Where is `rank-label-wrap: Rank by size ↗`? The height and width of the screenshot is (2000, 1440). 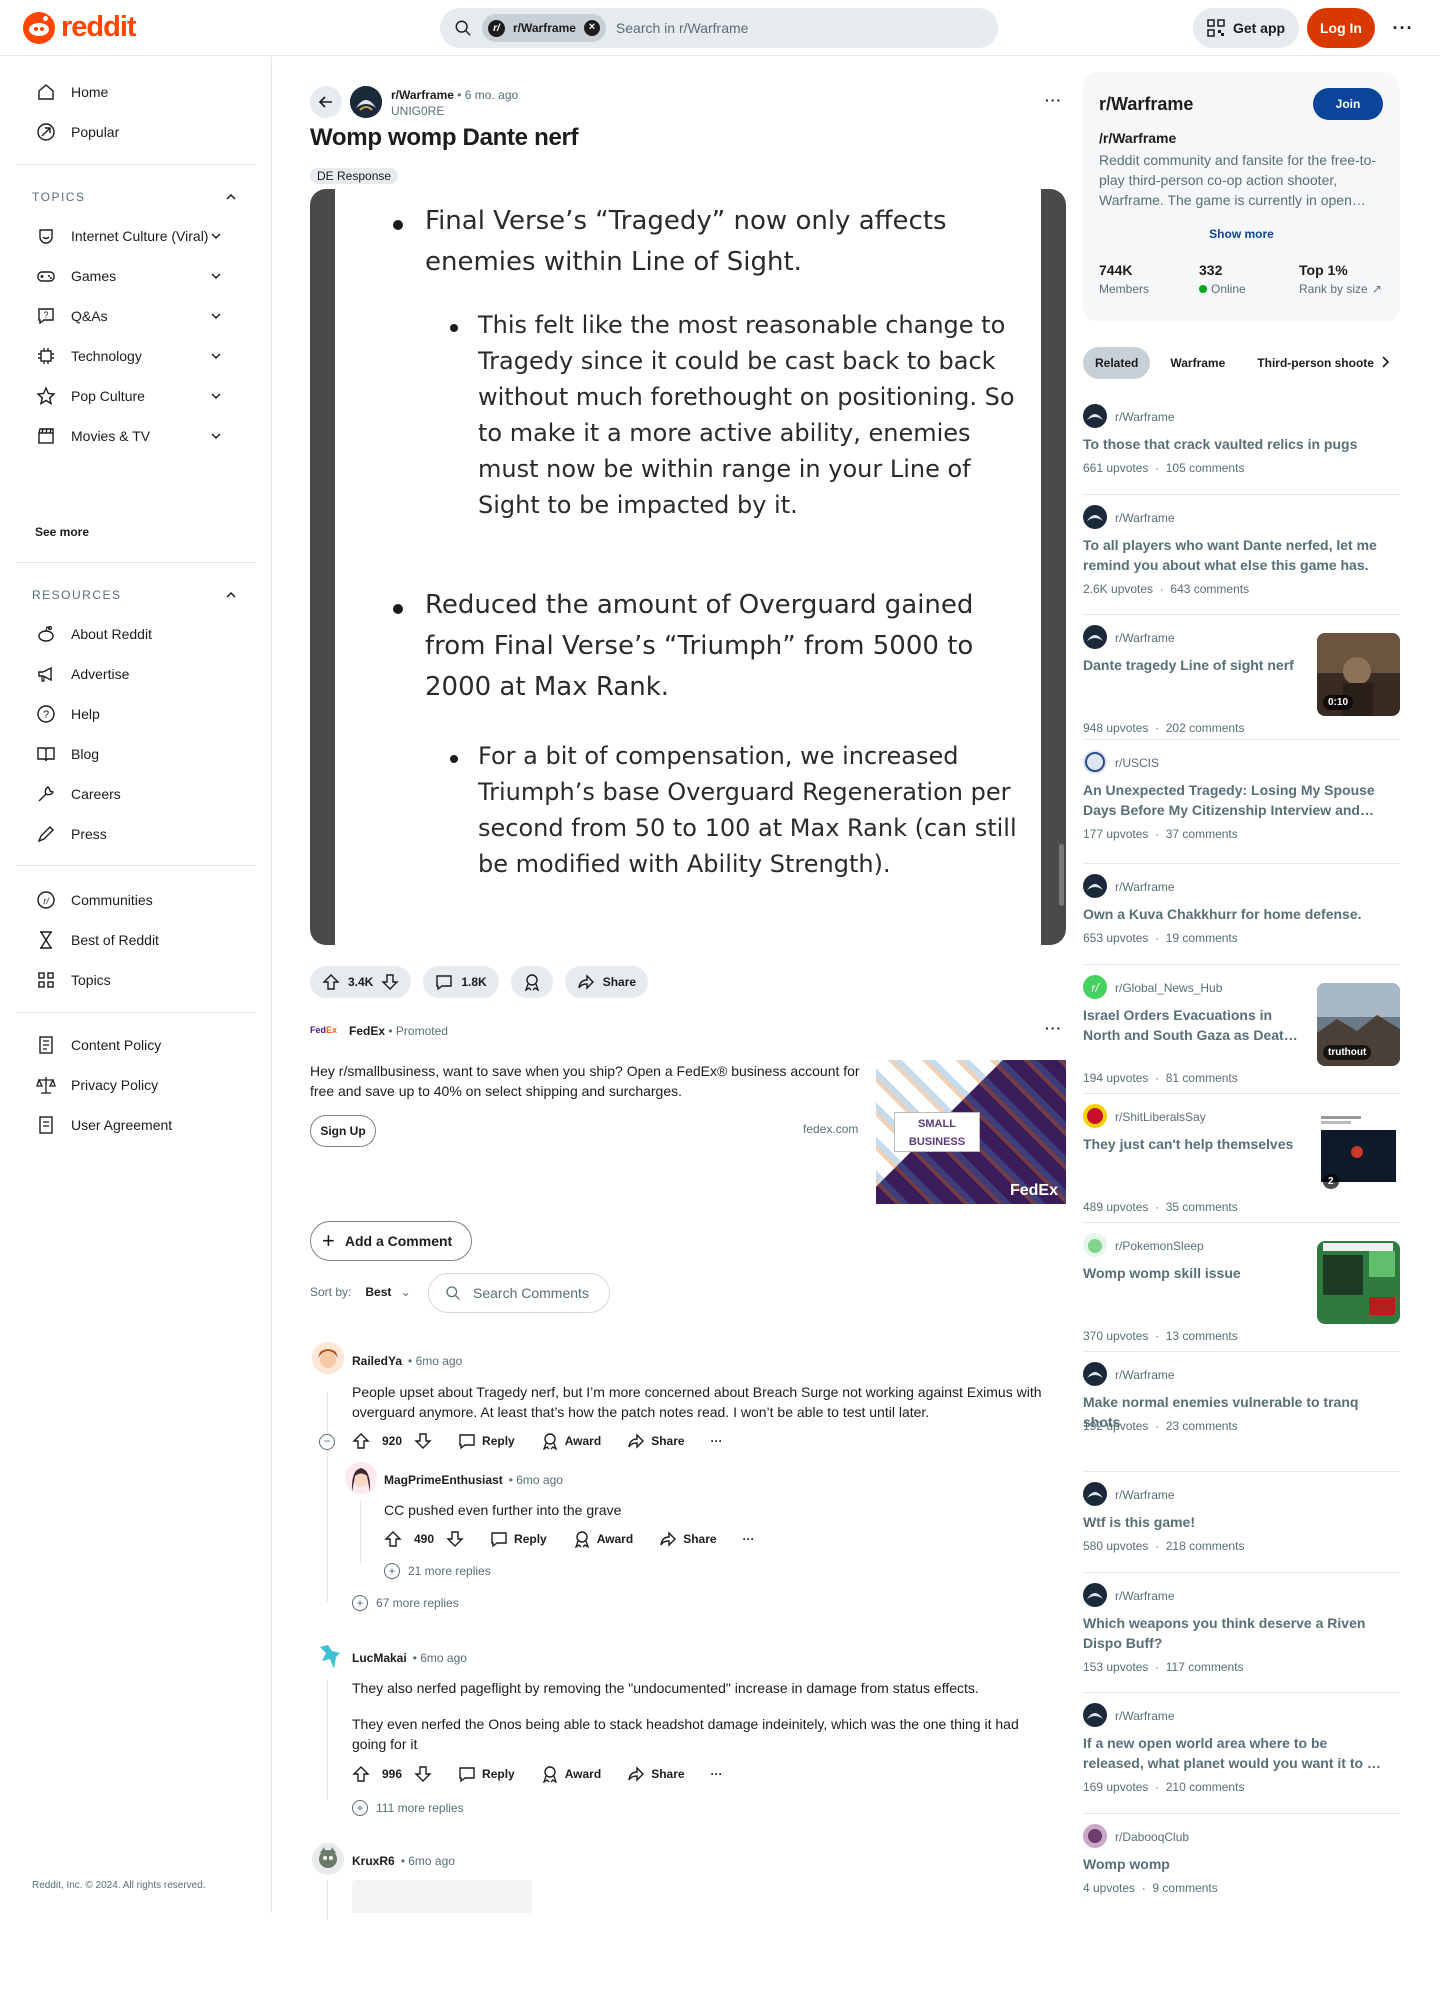
rank-label-wrap: Rank by size ↗ is located at coordinates (1340, 289).